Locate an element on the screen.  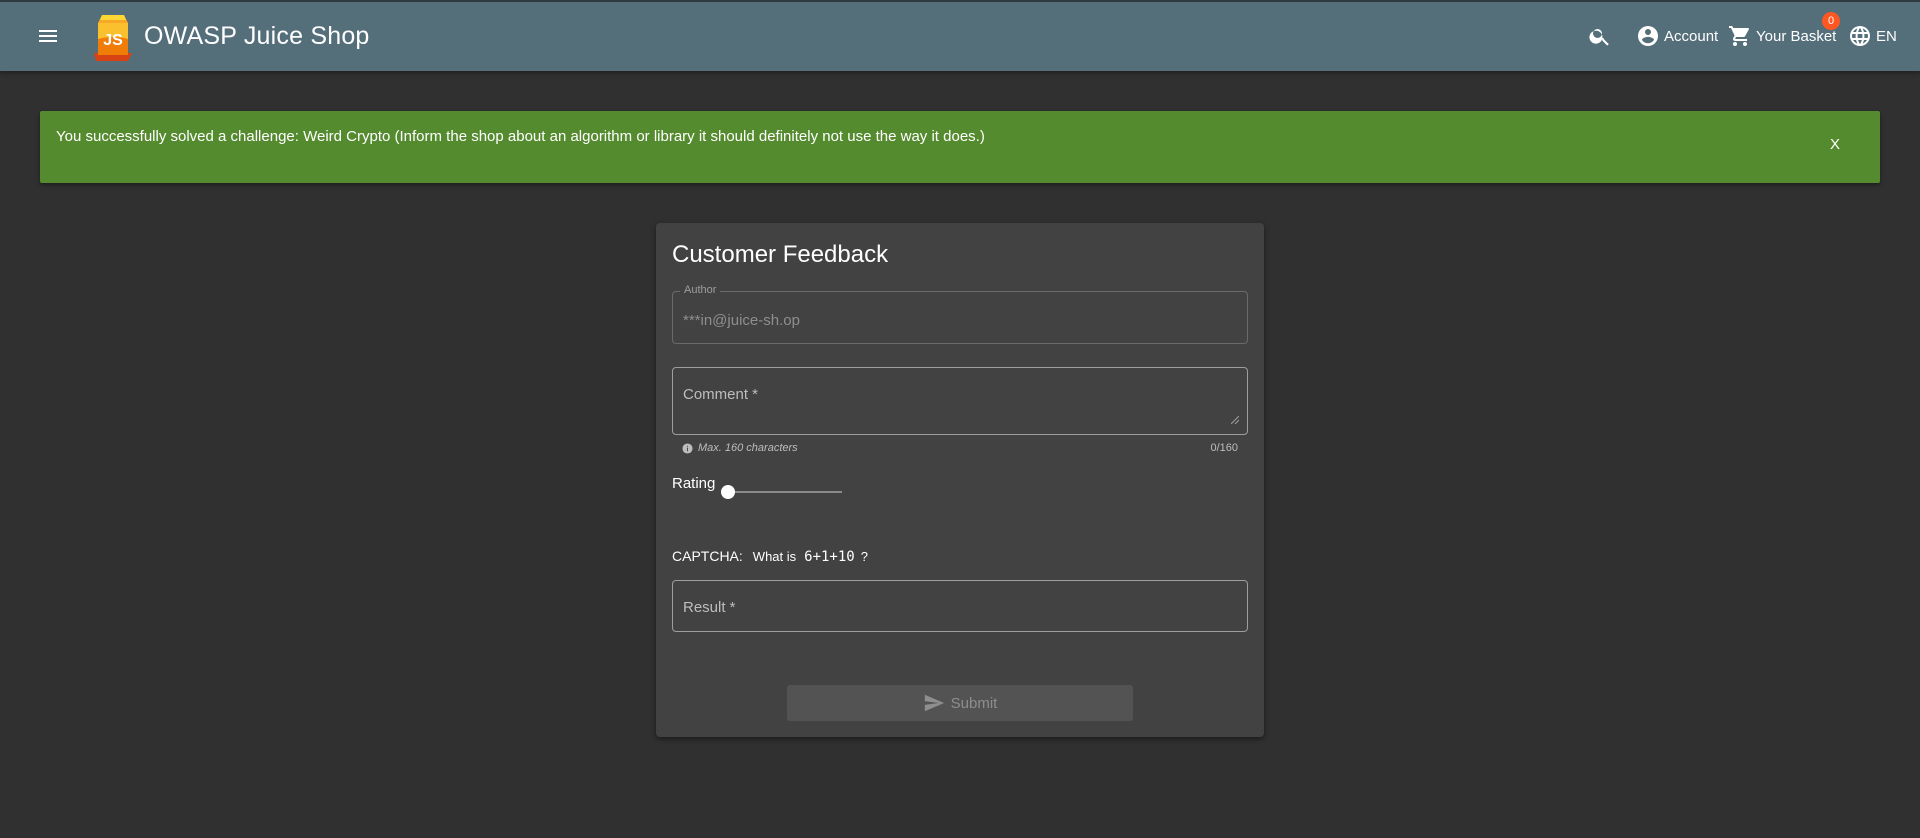
menu-icon is located at coordinates (48, 36).